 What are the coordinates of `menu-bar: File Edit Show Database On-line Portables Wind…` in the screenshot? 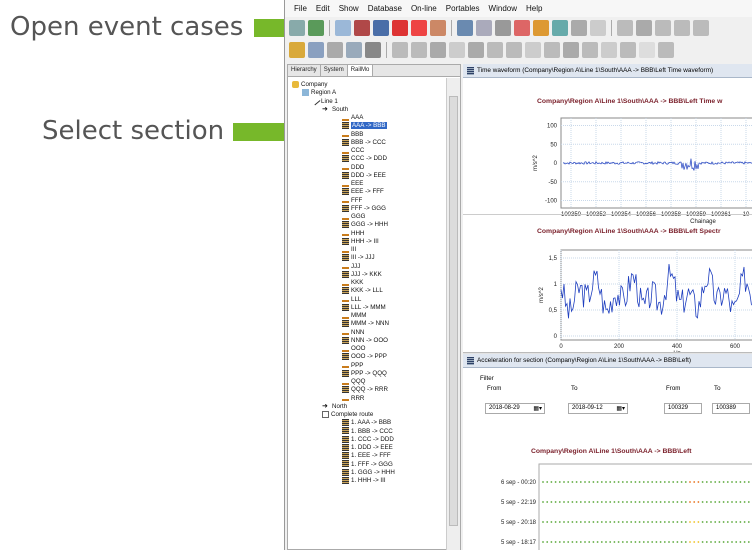 It's located at (518, 8).